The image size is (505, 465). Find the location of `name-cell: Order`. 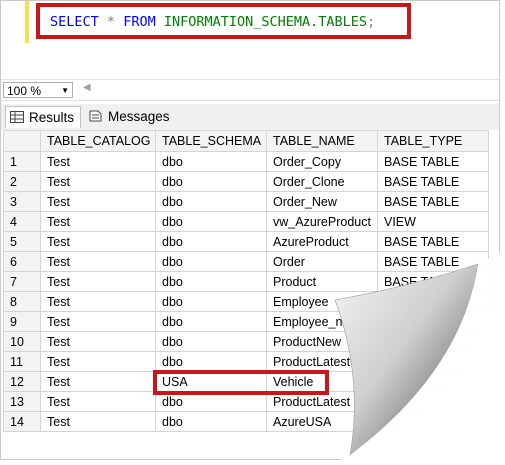

name-cell: Order is located at coordinates (322, 261).